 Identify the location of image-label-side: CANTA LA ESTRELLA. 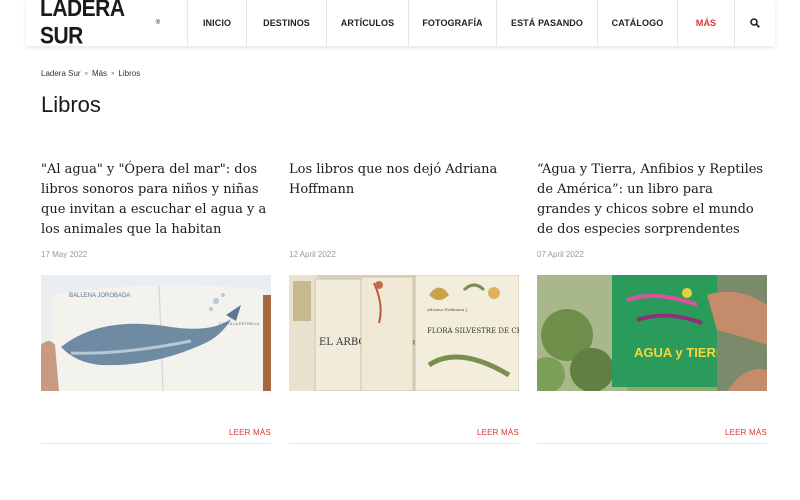
(239, 323).